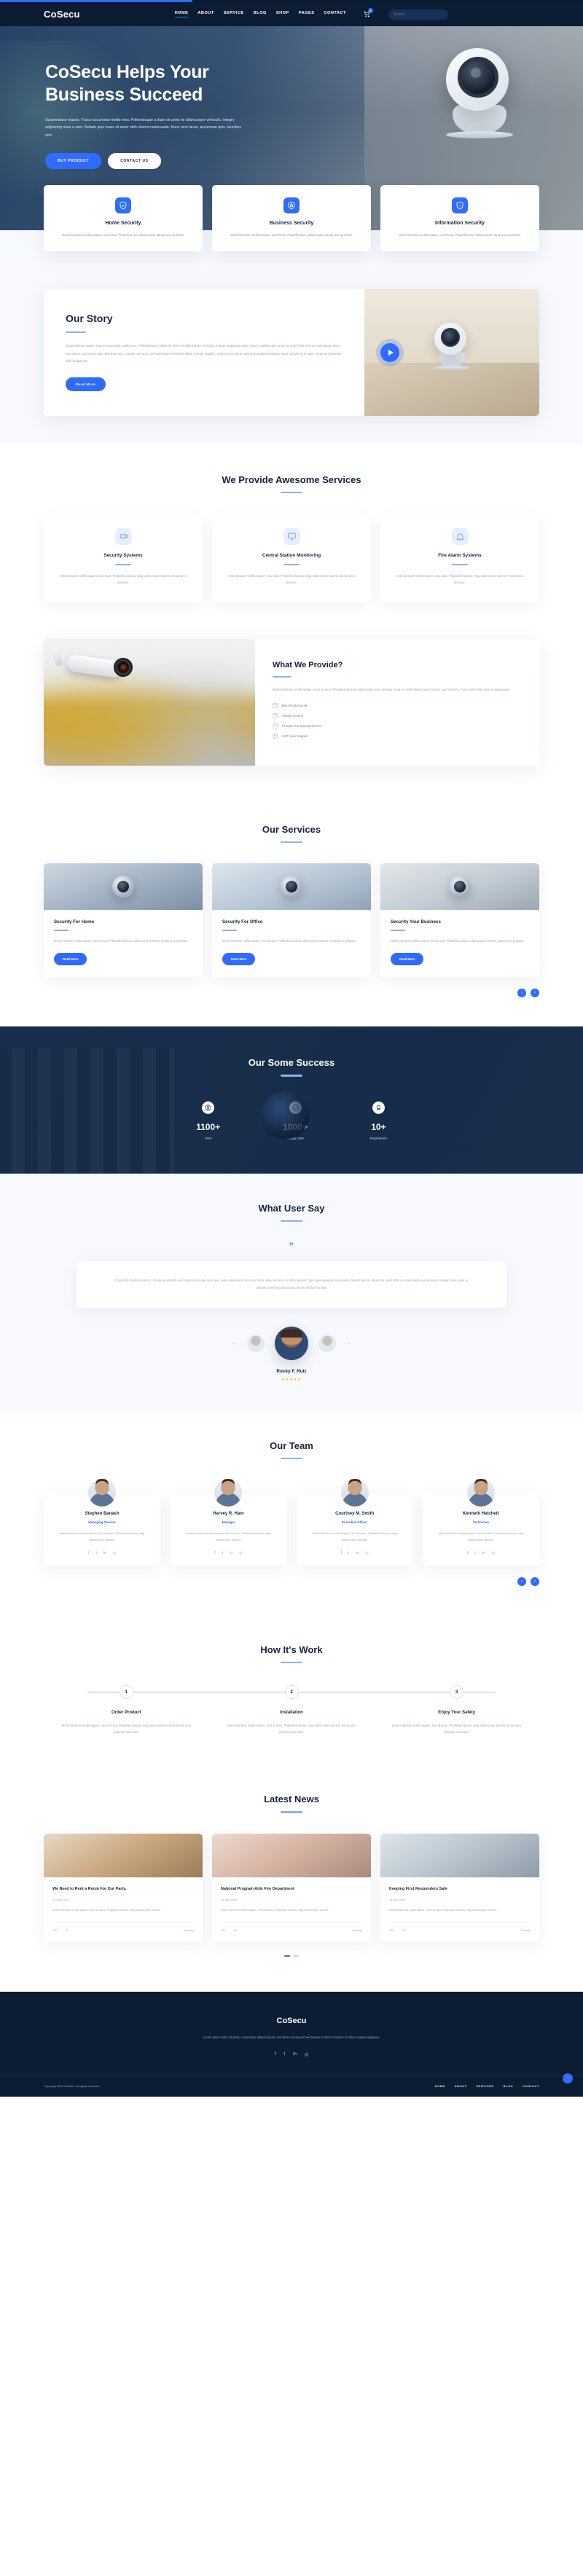 This screenshot has width=583, height=2576. Describe the element at coordinates (442, 14) in the screenshot. I see `search-icon` at that location.